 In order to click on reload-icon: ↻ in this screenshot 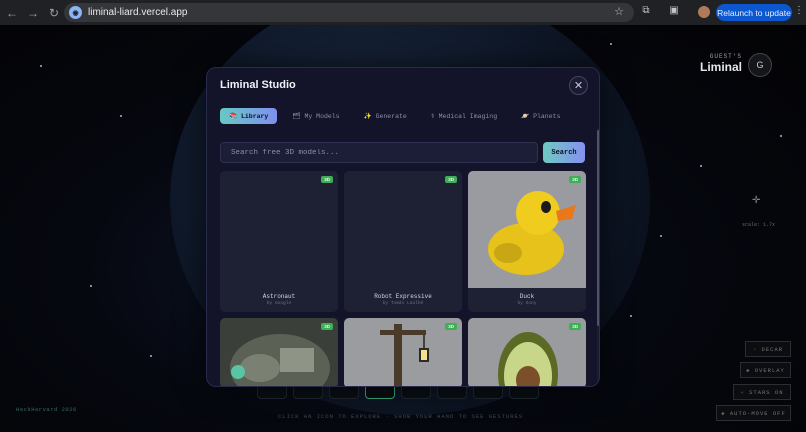, I will do `click(54, 13)`.